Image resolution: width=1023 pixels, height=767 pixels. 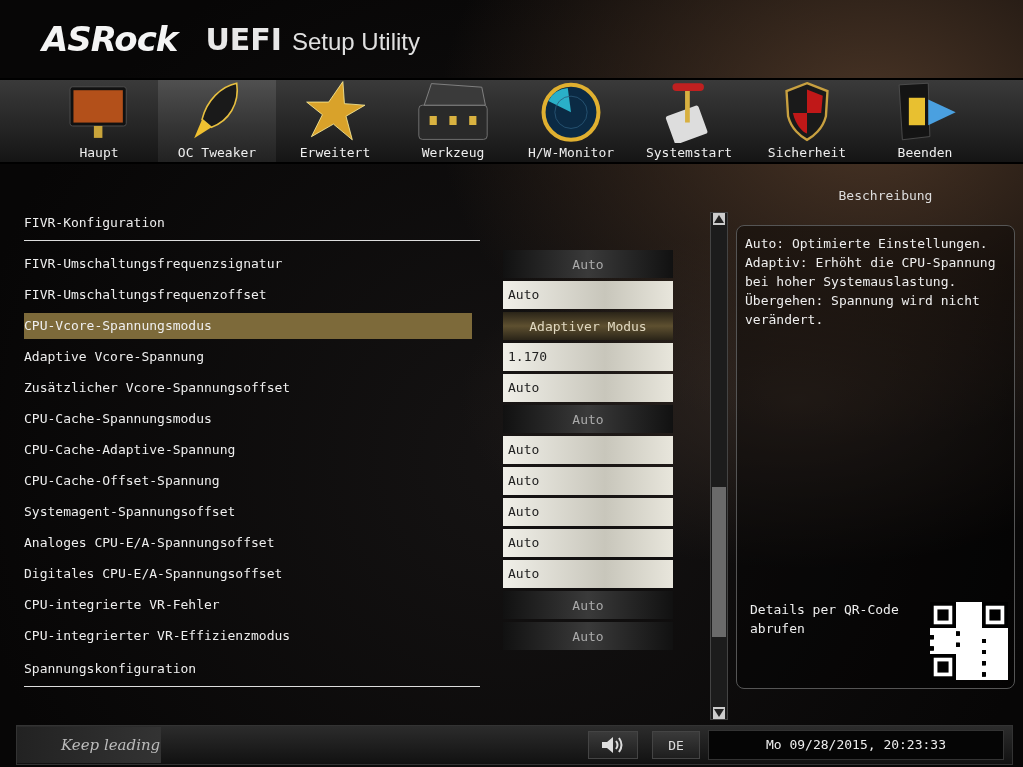 I want to click on sound-button, so click(x=613, y=745).